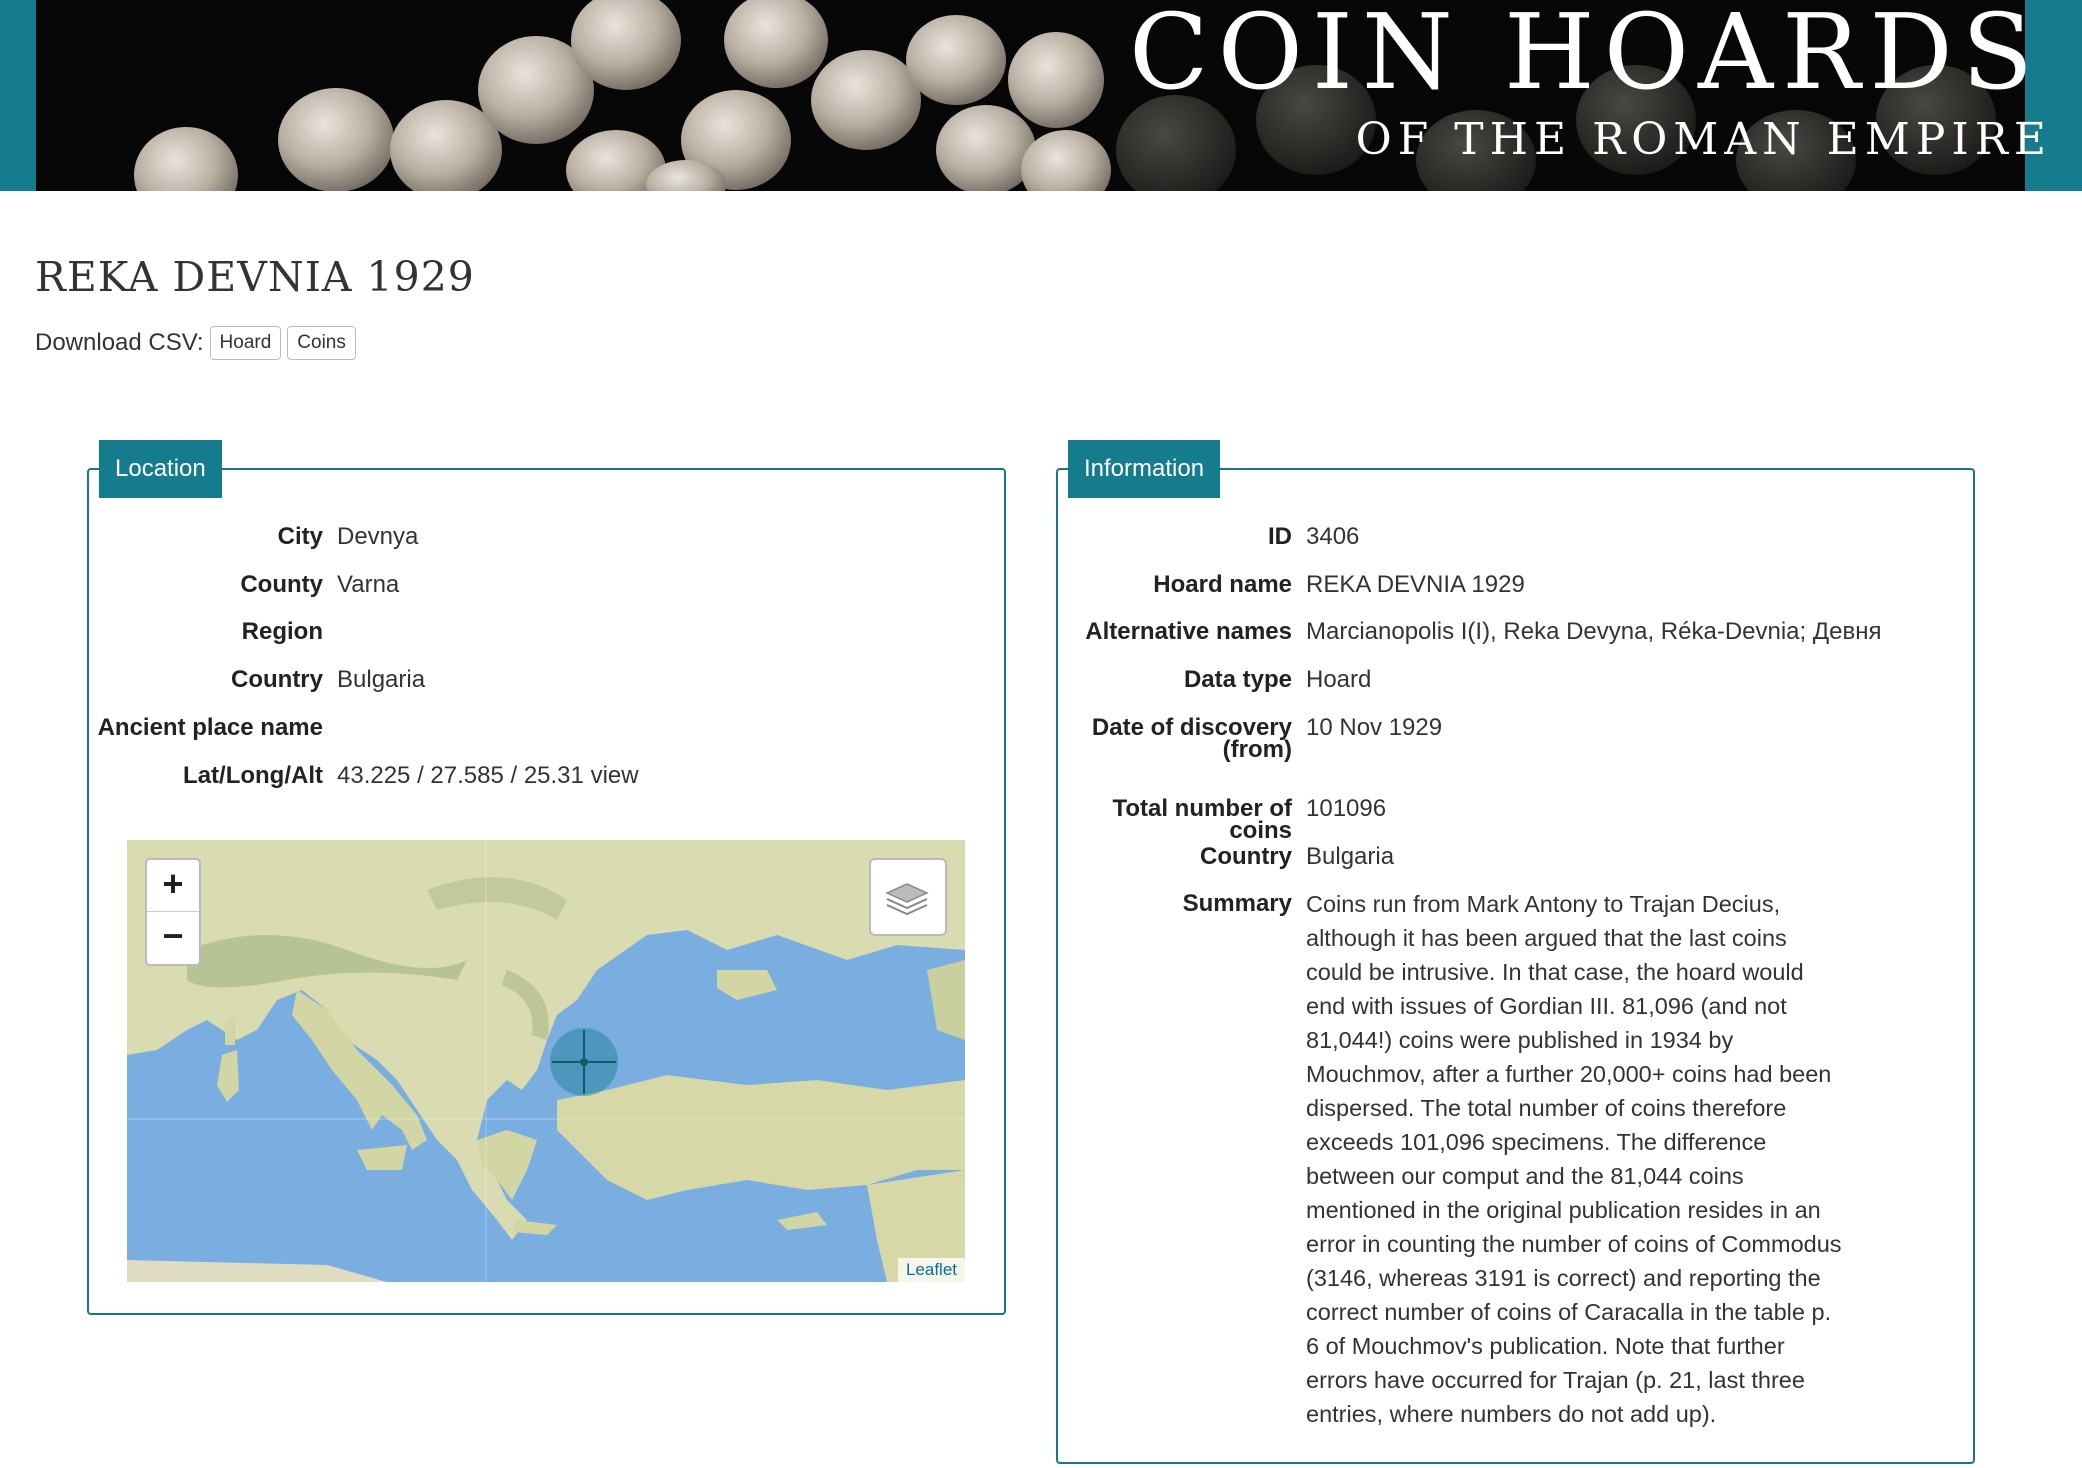 Image resolution: width=2082 pixels, height=1468 pixels. I want to click on field-label: Summary, so click(1237, 903).